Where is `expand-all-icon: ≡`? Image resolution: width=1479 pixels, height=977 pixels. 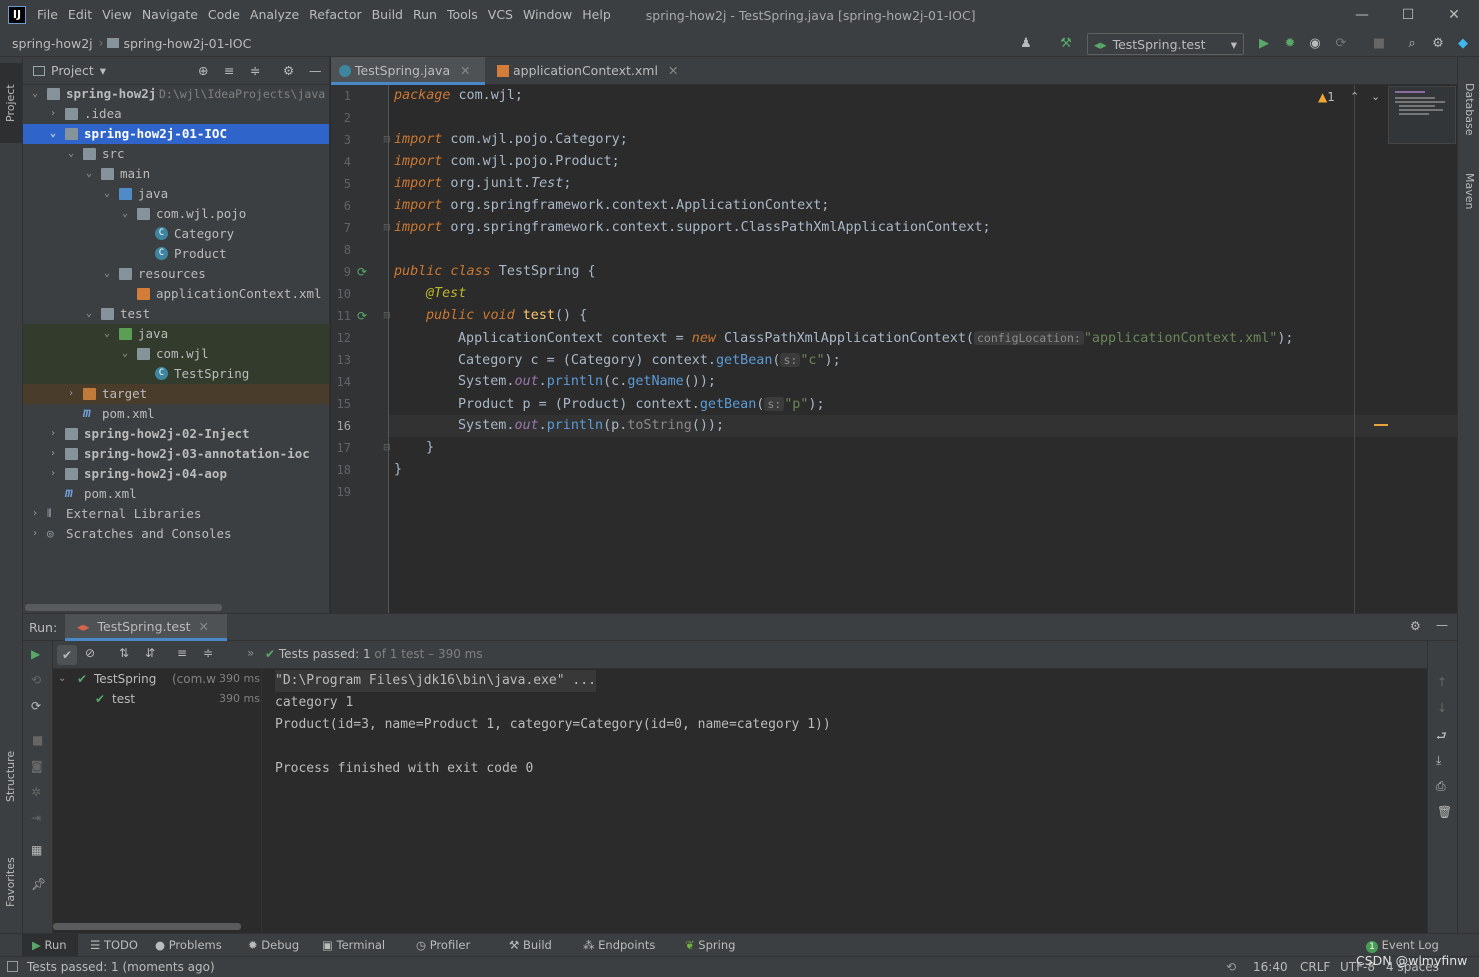
expand-all-icon: ≡ is located at coordinates (229, 70).